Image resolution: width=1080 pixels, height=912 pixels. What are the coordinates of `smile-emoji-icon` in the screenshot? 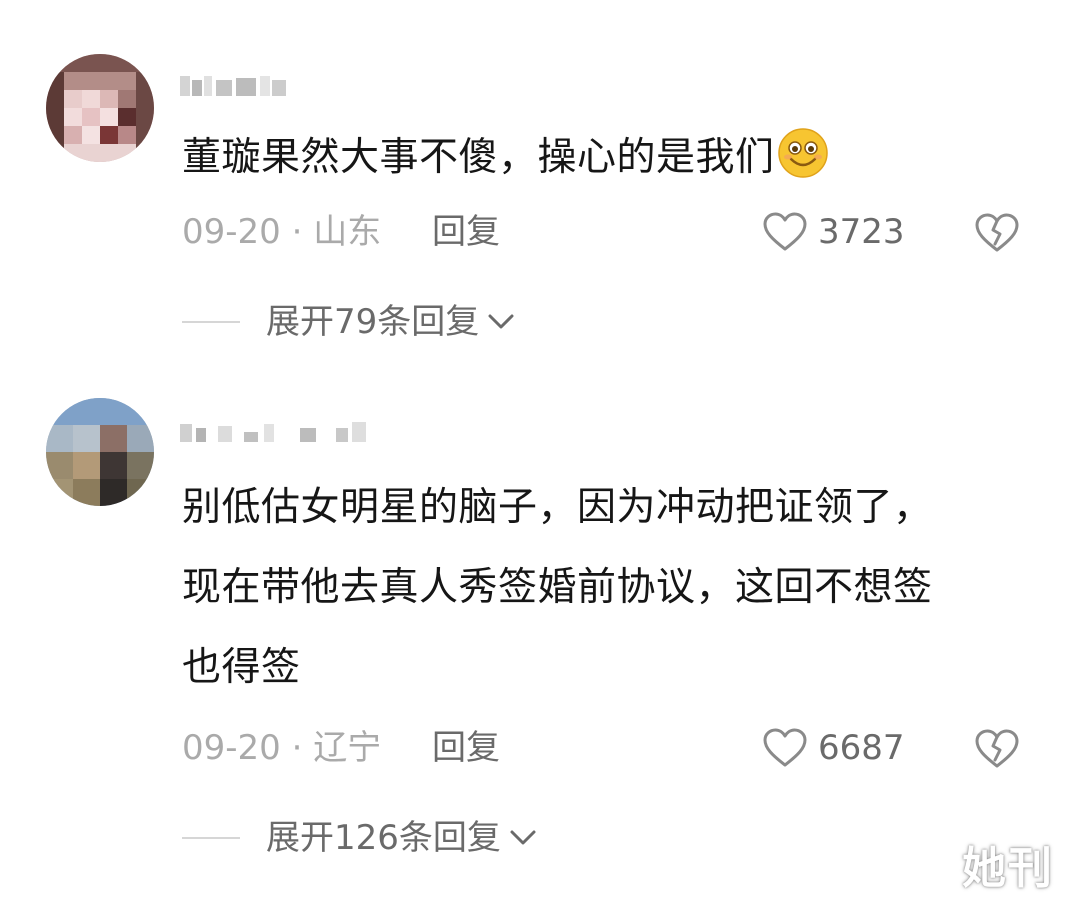 It's located at (802, 153).